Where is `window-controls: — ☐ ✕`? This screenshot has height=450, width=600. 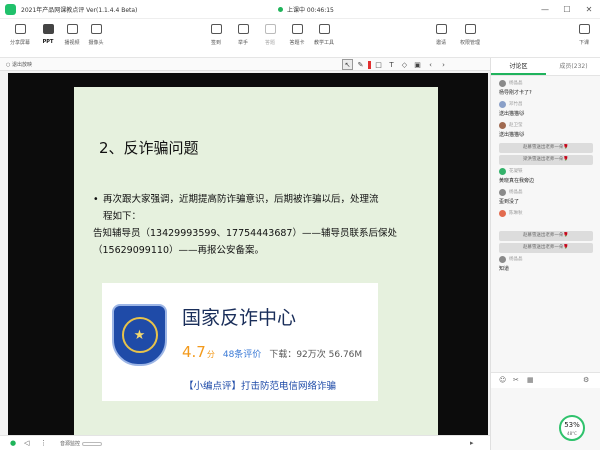 window-controls: — ☐ ✕ is located at coordinates (563, 9).